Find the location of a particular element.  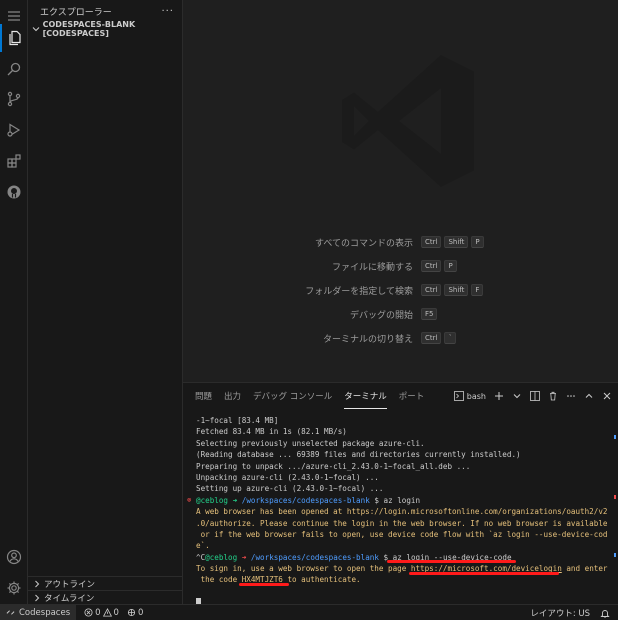

workspace-label: CODESPACES-BLANK [CODESPACES] is located at coordinates (89, 29).